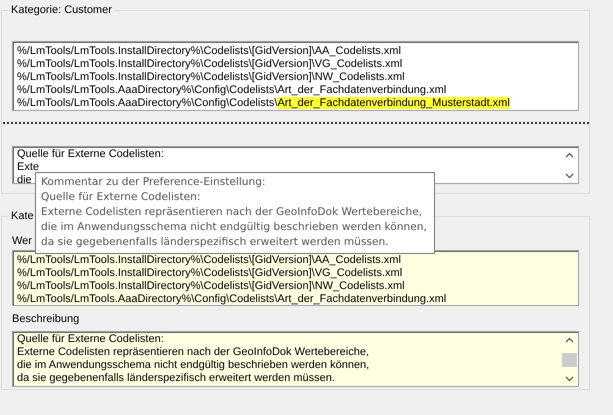 The image size is (613, 415). What do you see at coordinates (215, 242) in the screenshot?
I see `tooltip-text: da sie gegebenenfalls länderspezifisch erweitert werden müssen.` at bounding box center [215, 242].